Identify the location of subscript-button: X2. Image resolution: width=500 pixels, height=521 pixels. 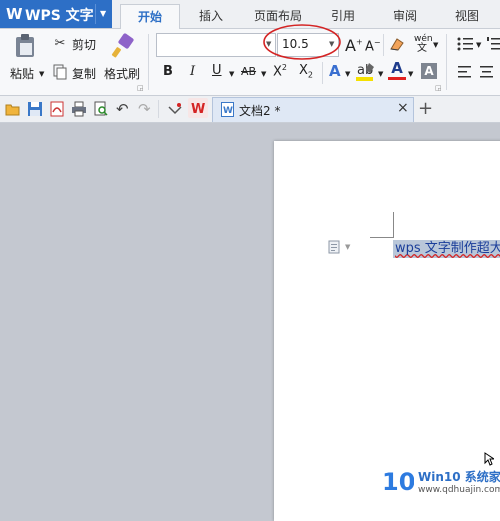
(306, 71).